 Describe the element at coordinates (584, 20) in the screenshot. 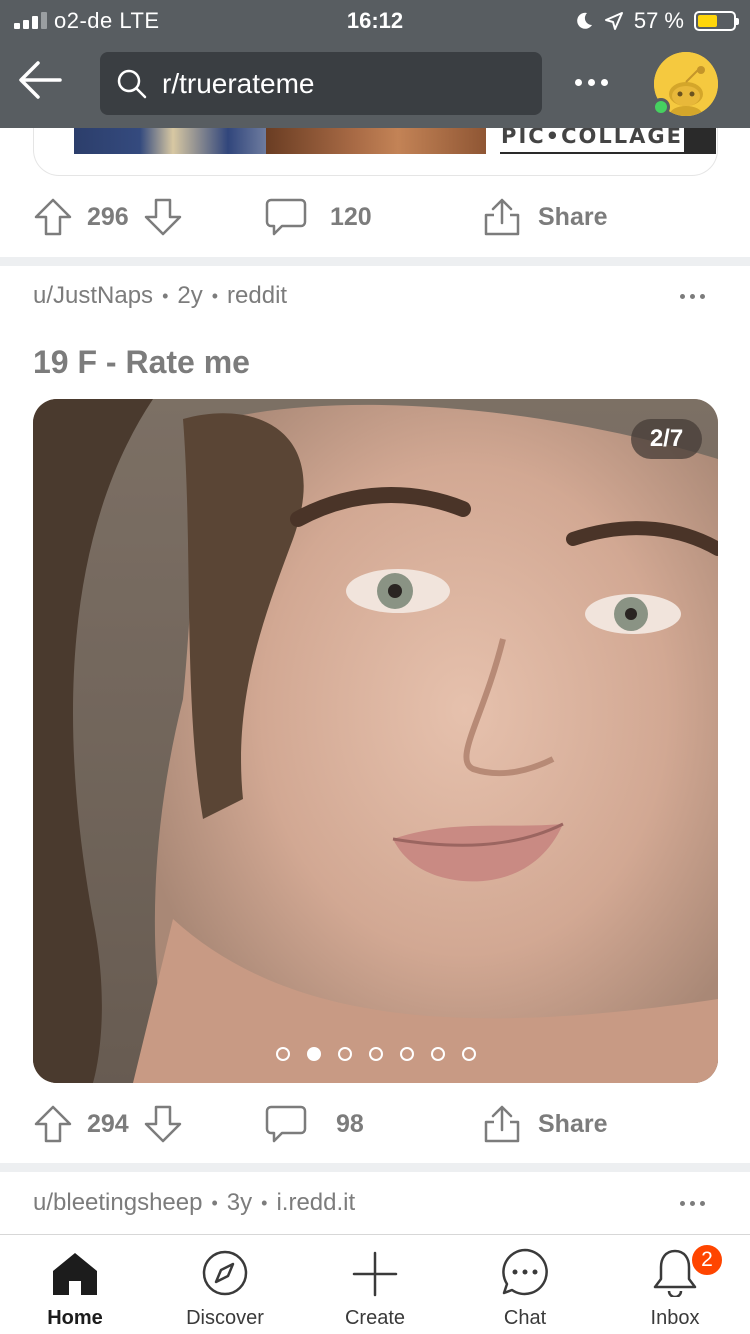

I see `moon-icon` at that location.